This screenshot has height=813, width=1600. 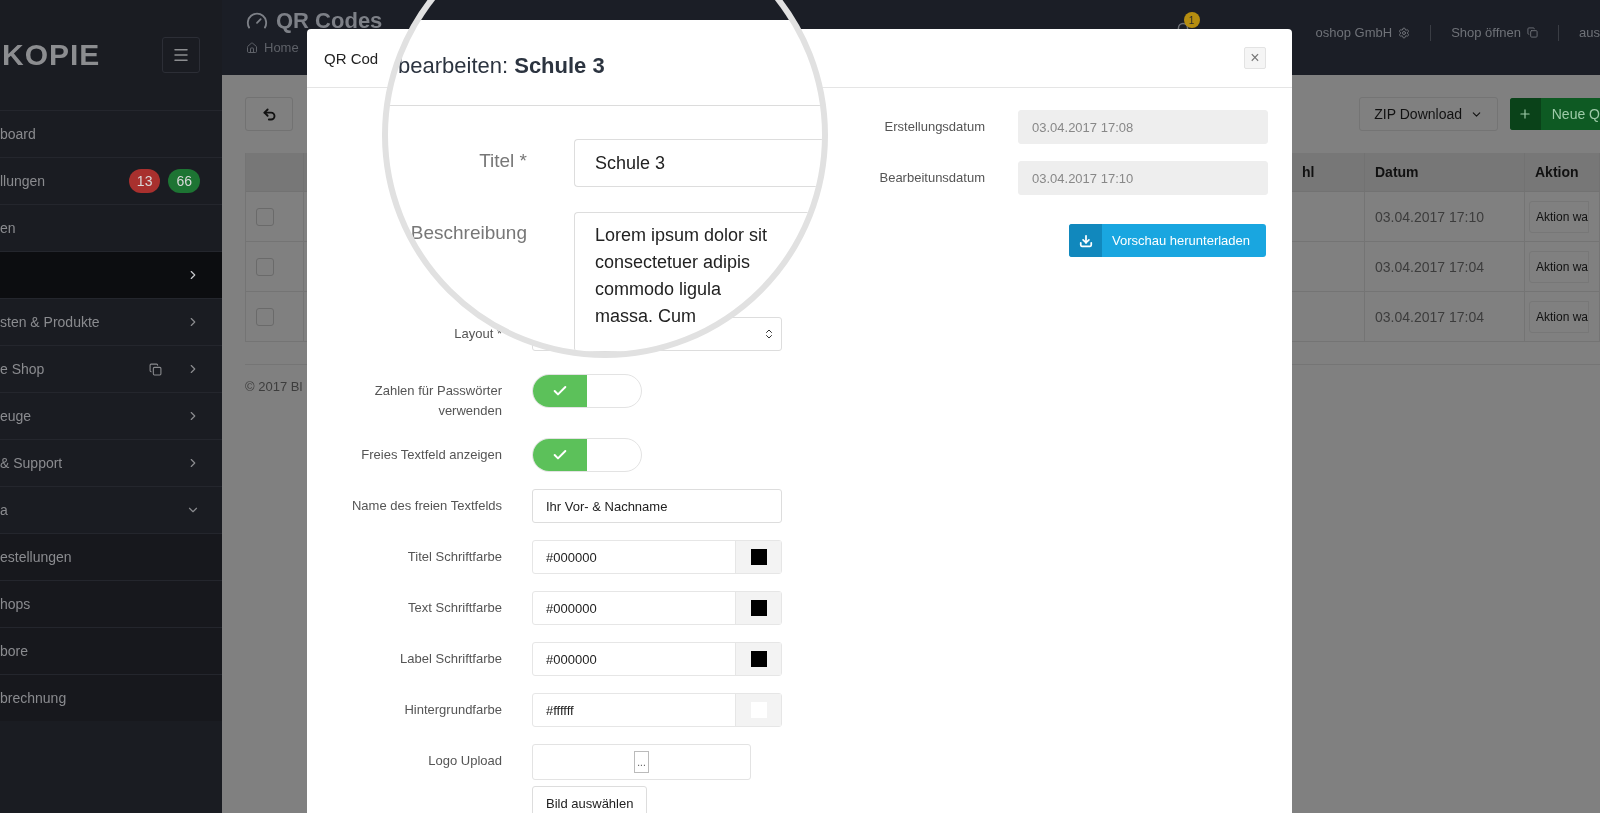 I want to click on field-label: Erstellungsdatum, so click(x=934, y=127).